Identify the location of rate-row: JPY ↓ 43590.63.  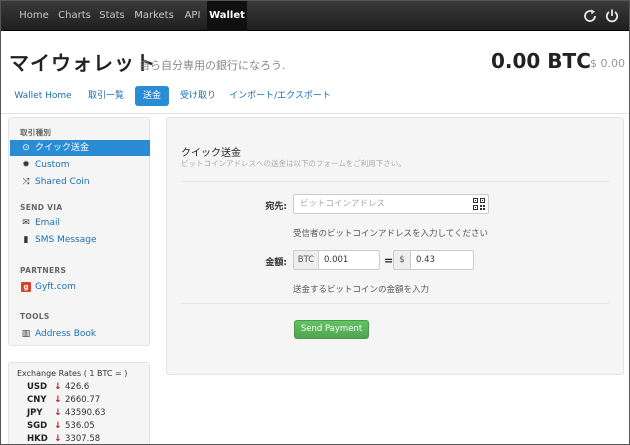
(79, 413).